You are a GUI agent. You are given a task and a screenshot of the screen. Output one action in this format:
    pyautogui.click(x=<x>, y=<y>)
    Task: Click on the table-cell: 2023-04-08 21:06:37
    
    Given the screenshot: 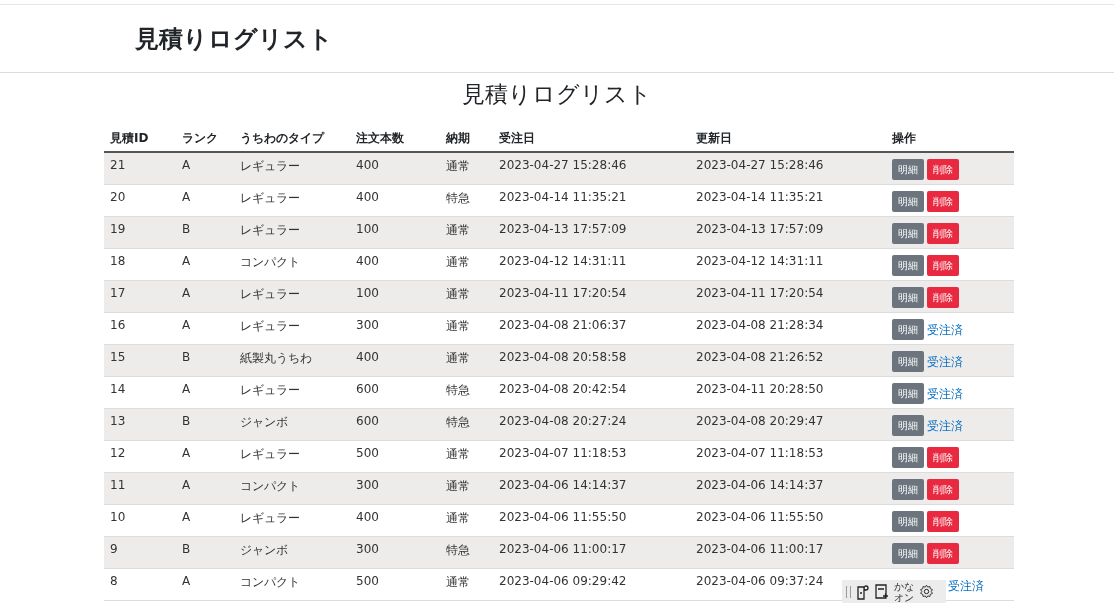 What is the action you would take?
    pyautogui.click(x=563, y=325)
    